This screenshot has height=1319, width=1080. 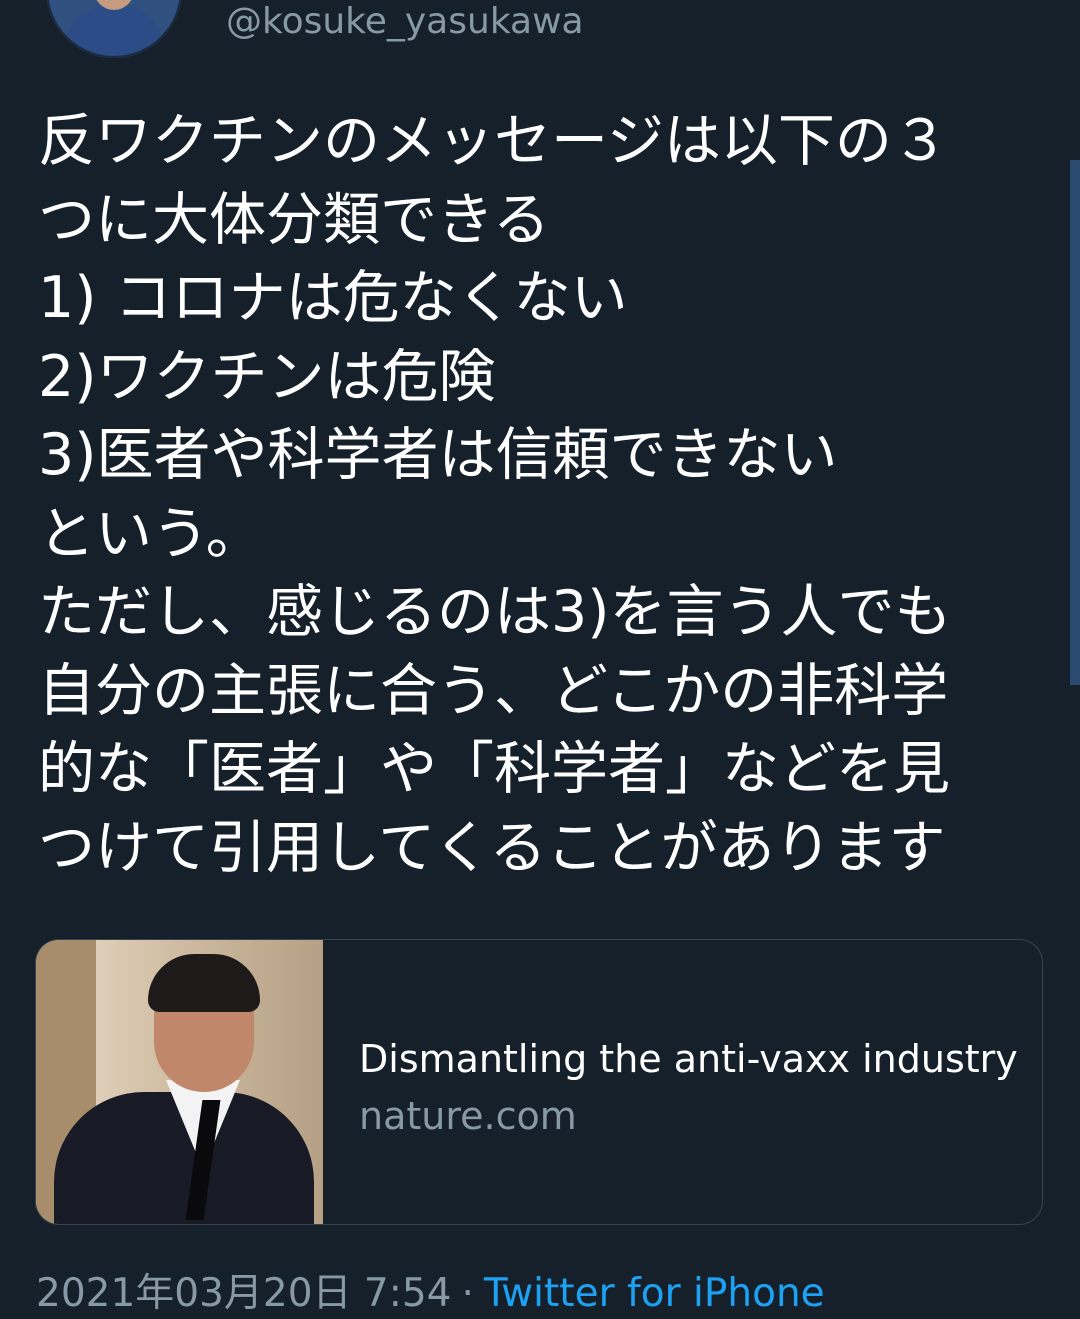 I want to click on link-preview-image, so click(x=179, y=1082).